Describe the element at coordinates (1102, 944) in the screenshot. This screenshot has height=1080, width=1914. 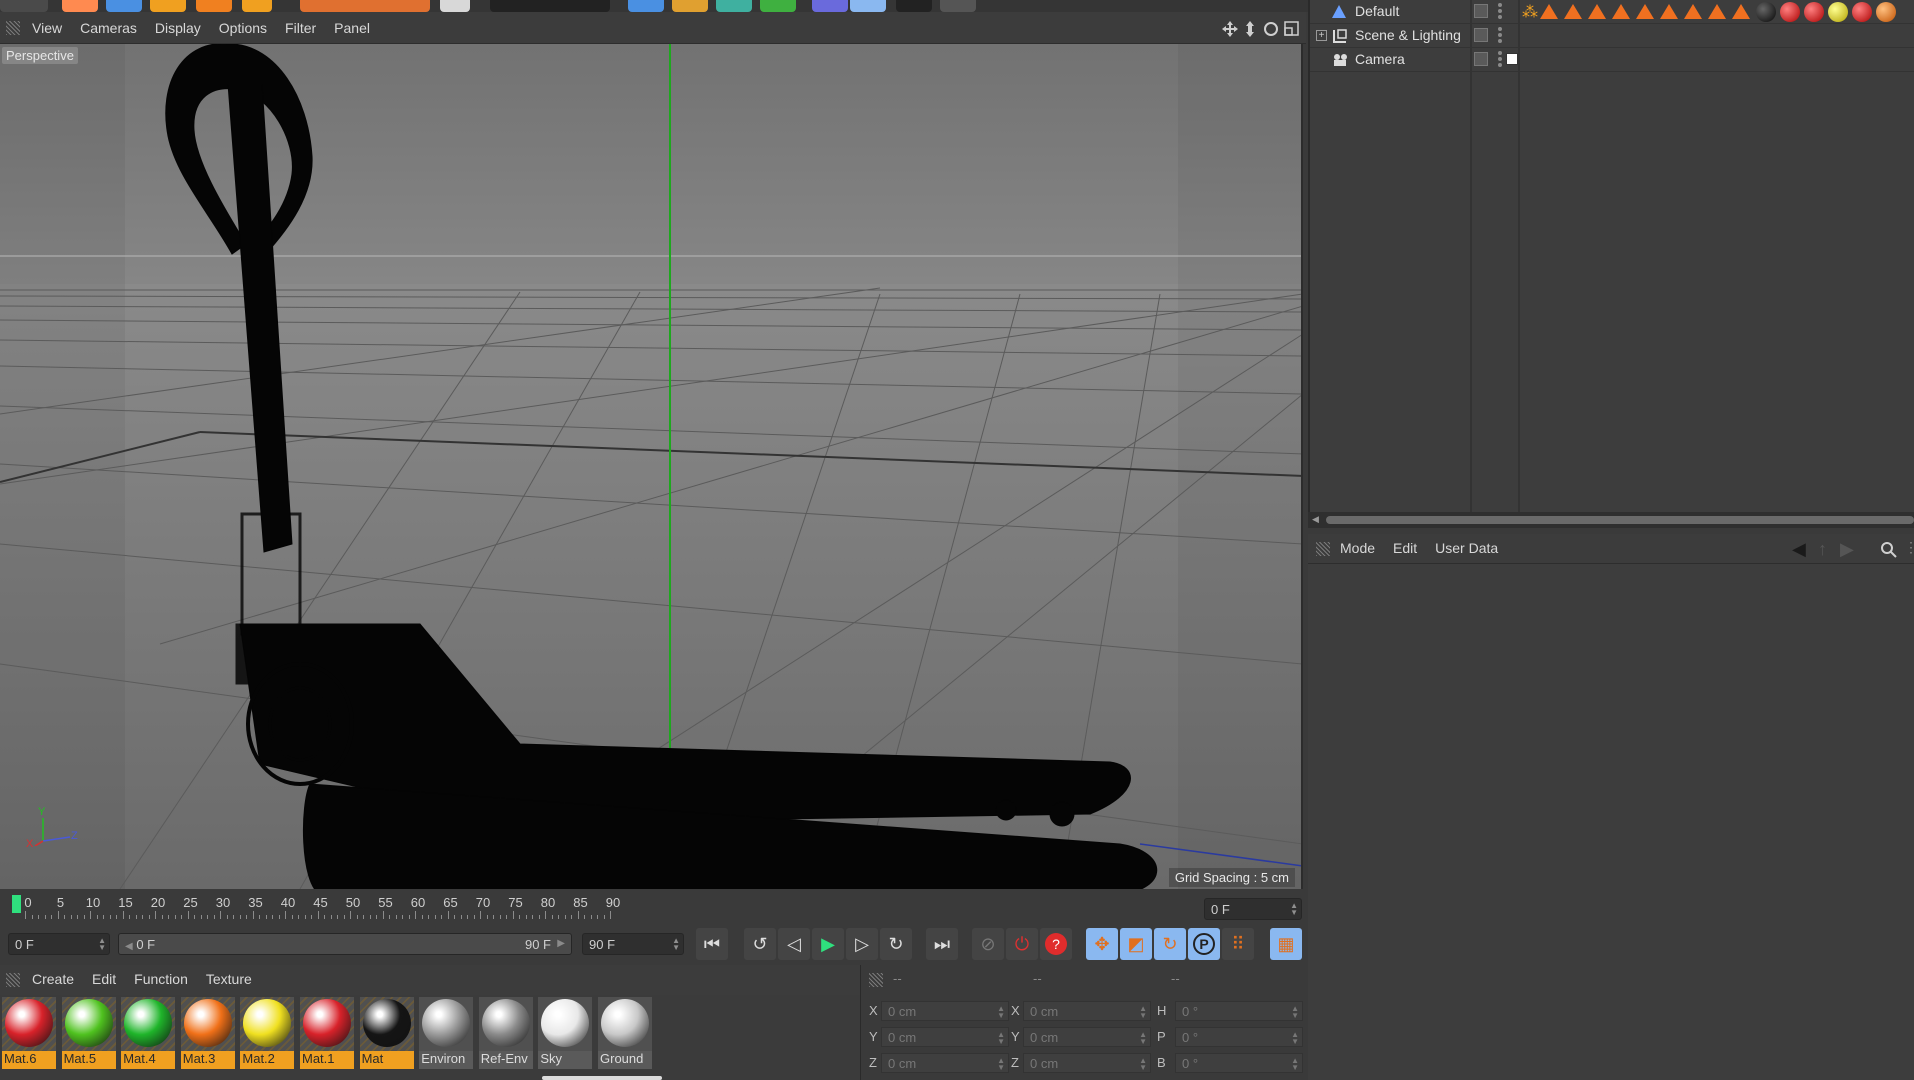
I see `record-position-icon: ✥` at that location.